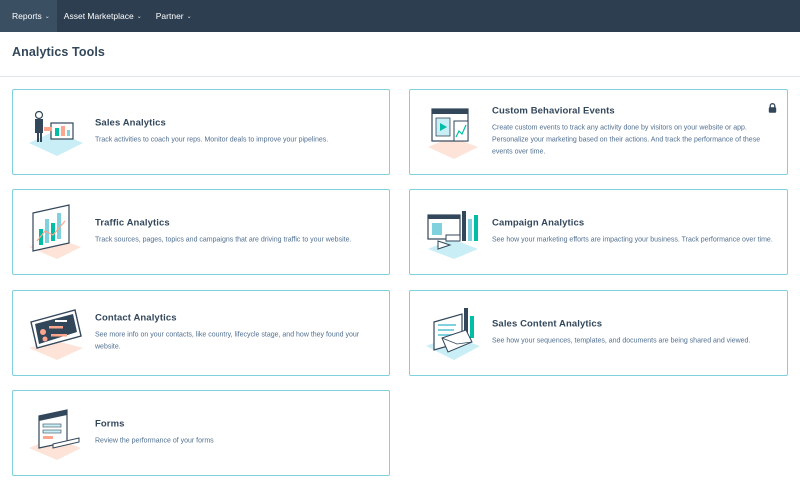 This screenshot has width=800, height=488. What do you see at coordinates (547, 324) in the screenshot?
I see `card-title: Sales Content Analytics` at bounding box center [547, 324].